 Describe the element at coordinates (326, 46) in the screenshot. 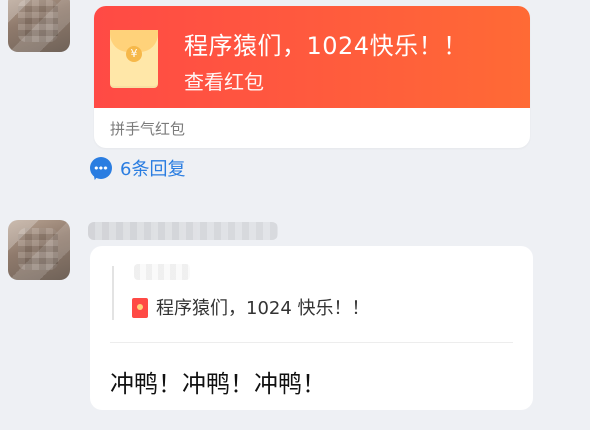

I see `red-packet-title: 程序猿们，1024快乐！！` at that location.